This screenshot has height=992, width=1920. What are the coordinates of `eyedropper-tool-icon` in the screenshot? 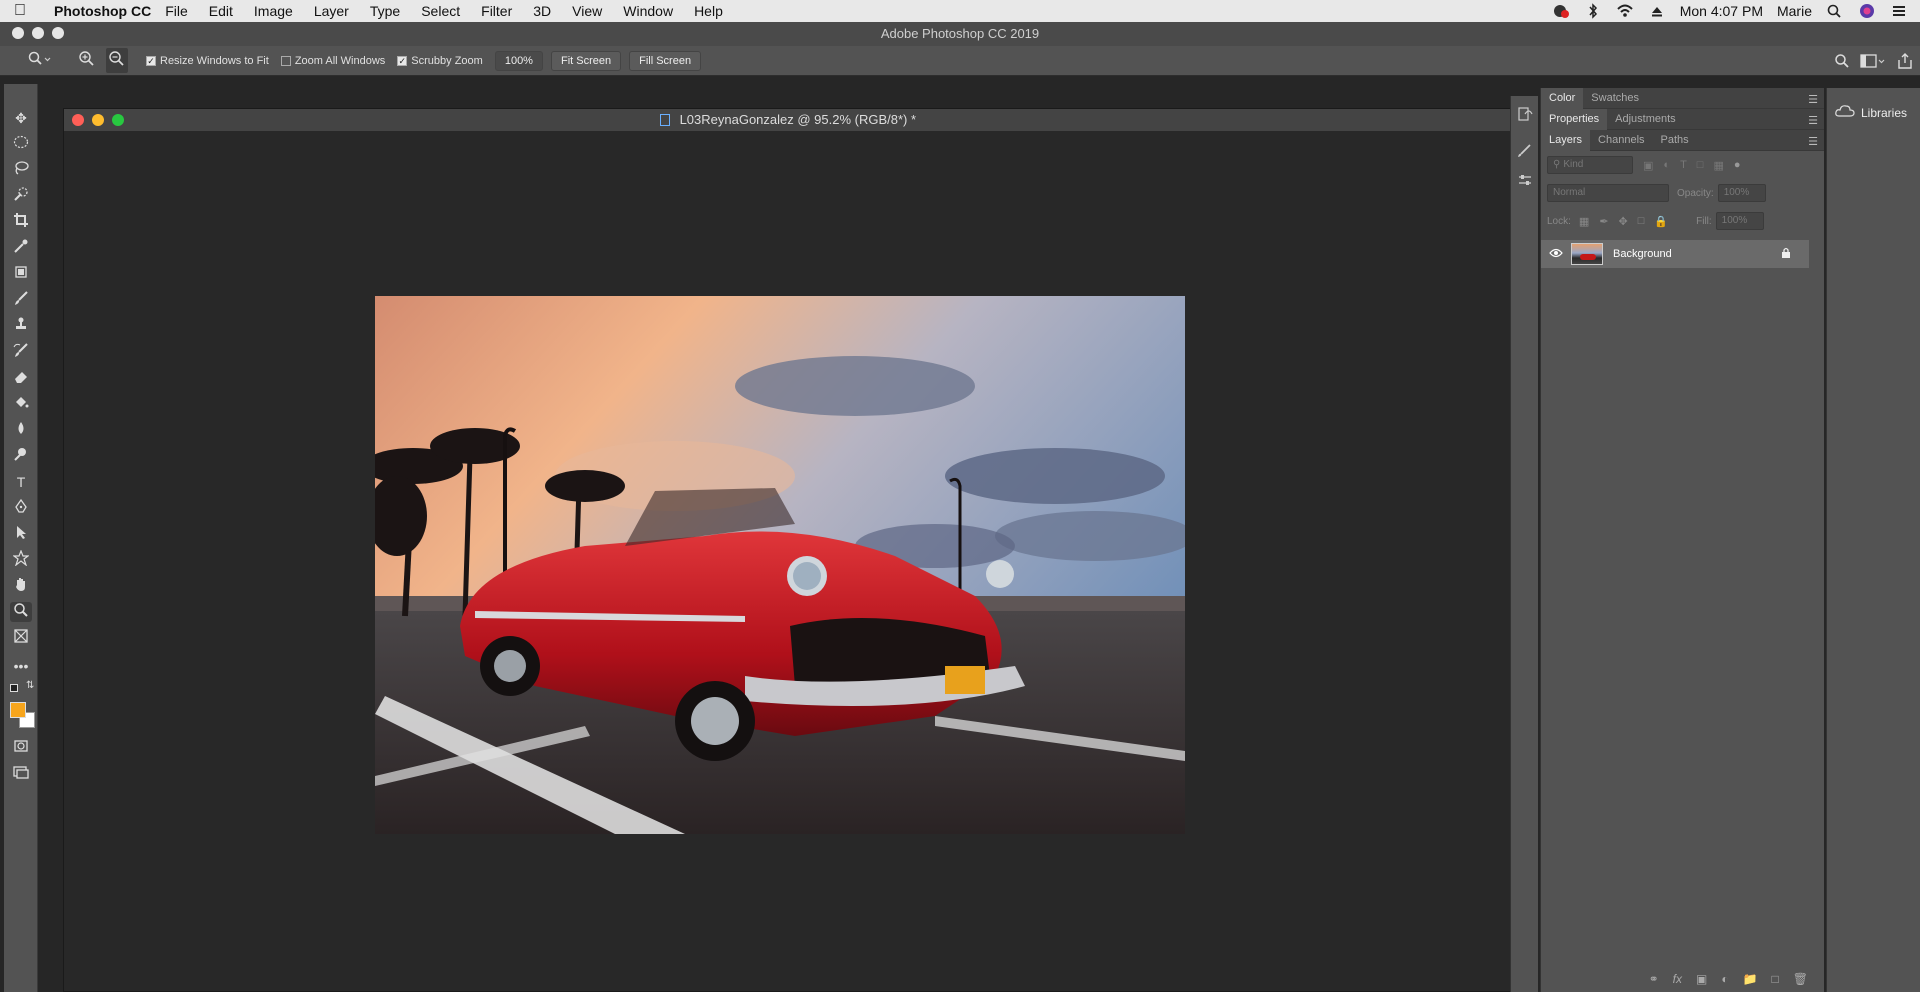 It's located at (21, 248).